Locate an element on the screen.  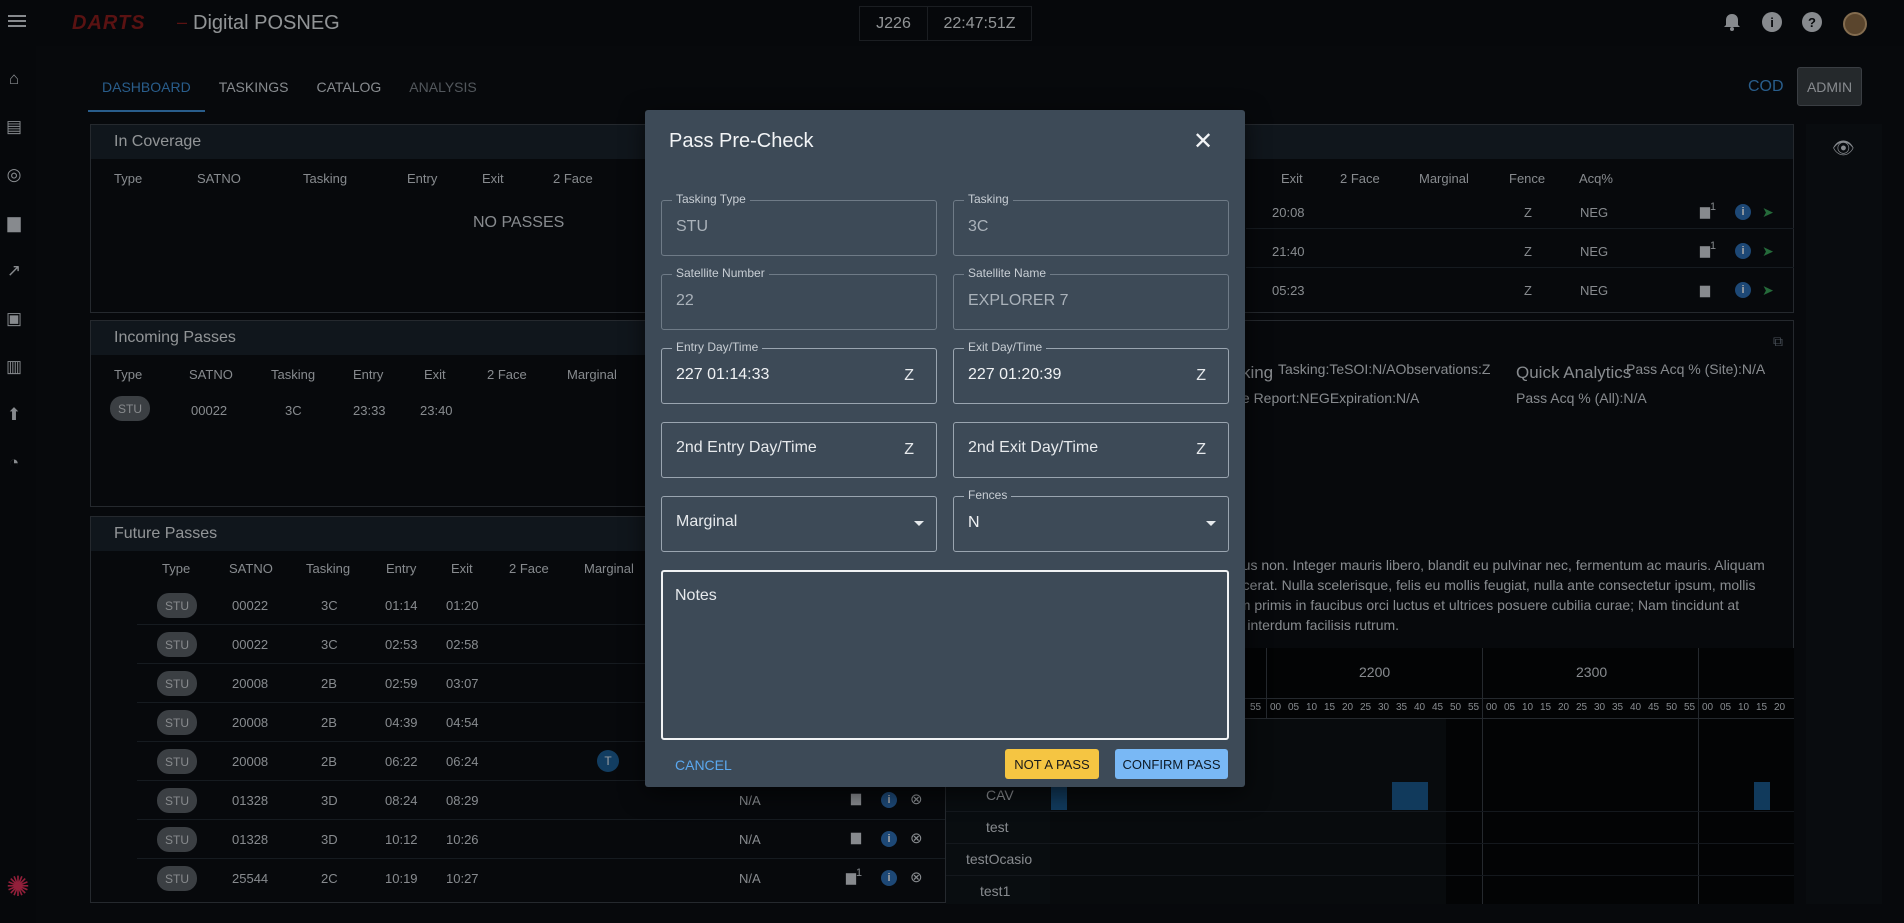
field-label: Entry Day/Time is located at coordinates (717, 347).